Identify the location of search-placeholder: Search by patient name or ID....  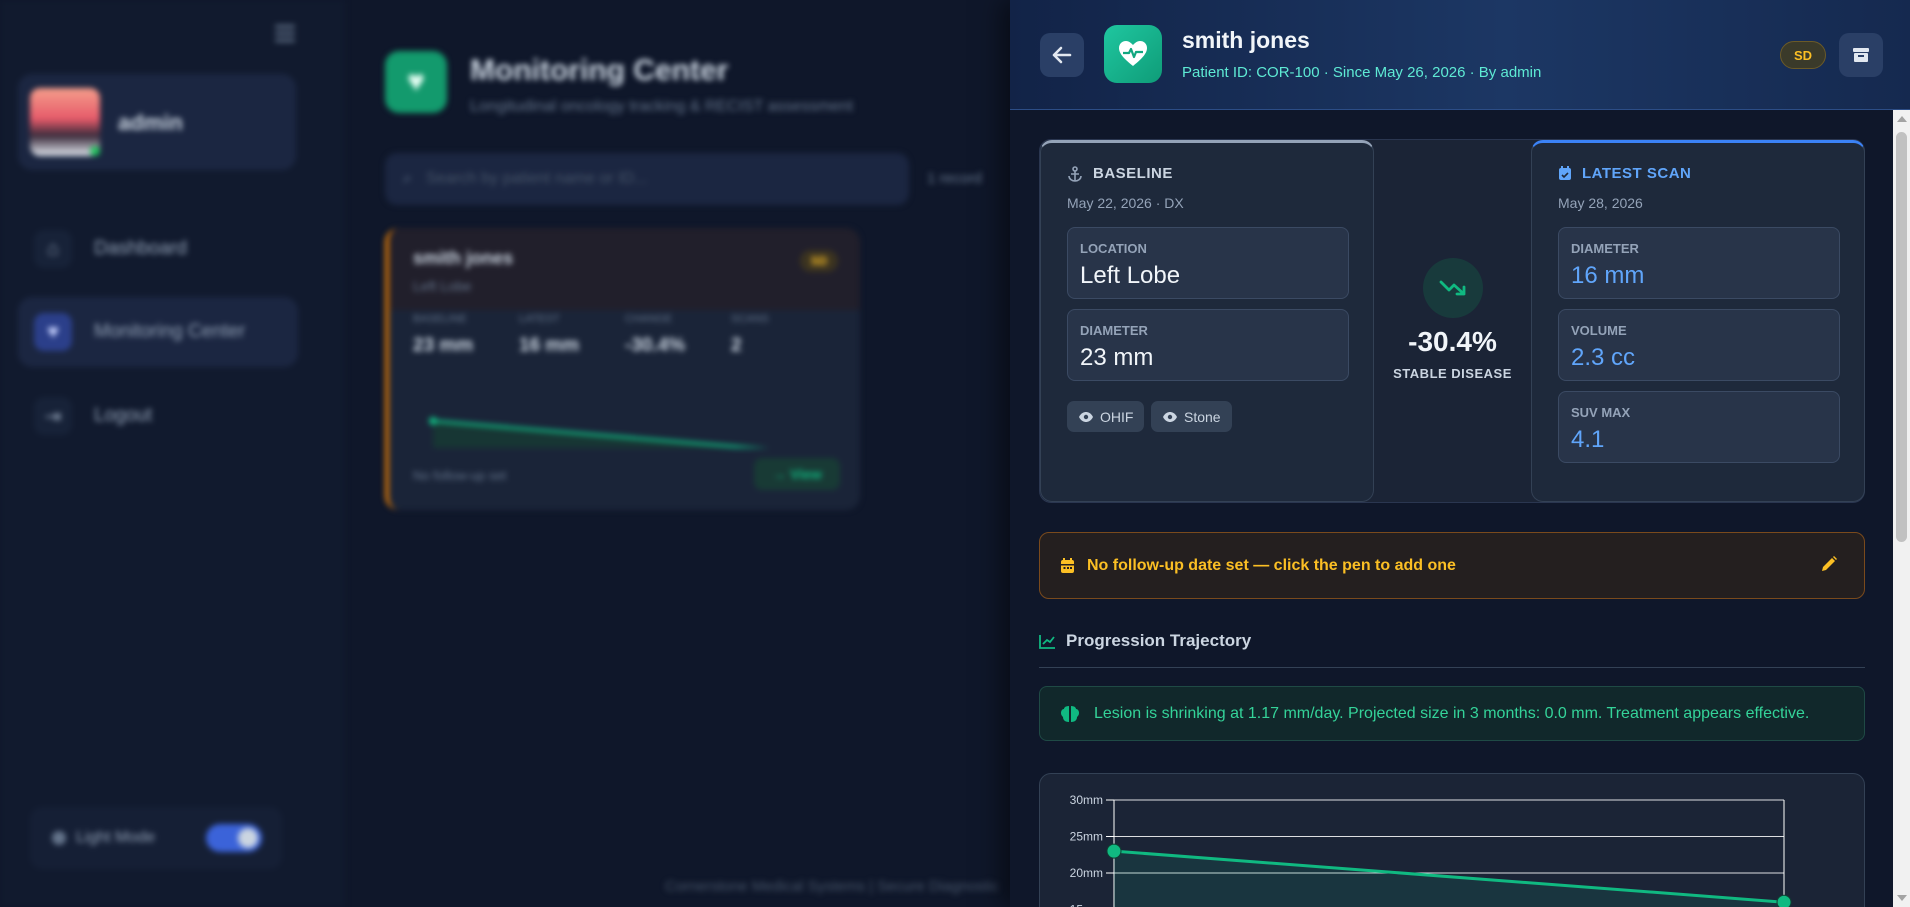
(536, 178).